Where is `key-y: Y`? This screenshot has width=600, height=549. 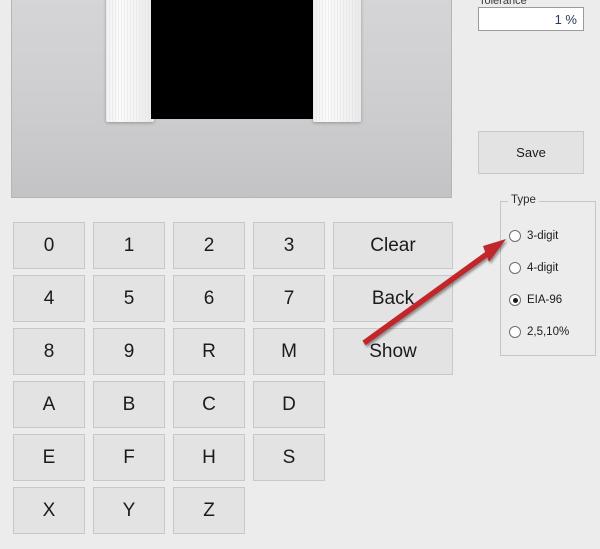 key-y: Y is located at coordinates (129, 510).